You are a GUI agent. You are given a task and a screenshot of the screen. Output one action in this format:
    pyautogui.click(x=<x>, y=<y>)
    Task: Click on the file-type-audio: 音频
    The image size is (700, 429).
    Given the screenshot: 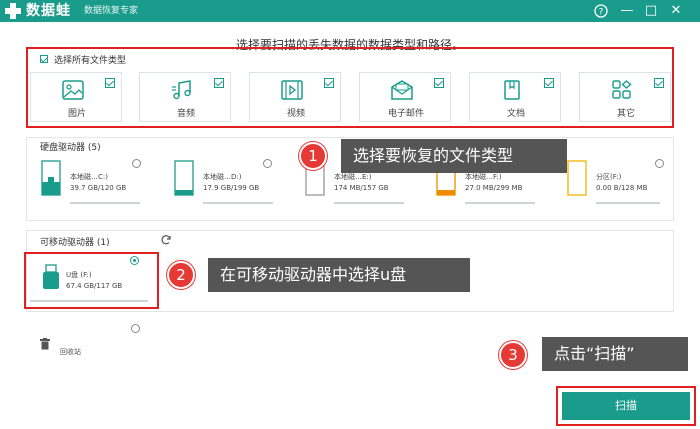 What is the action you would take?
    pyautogui.click(x=185, y=97)
    